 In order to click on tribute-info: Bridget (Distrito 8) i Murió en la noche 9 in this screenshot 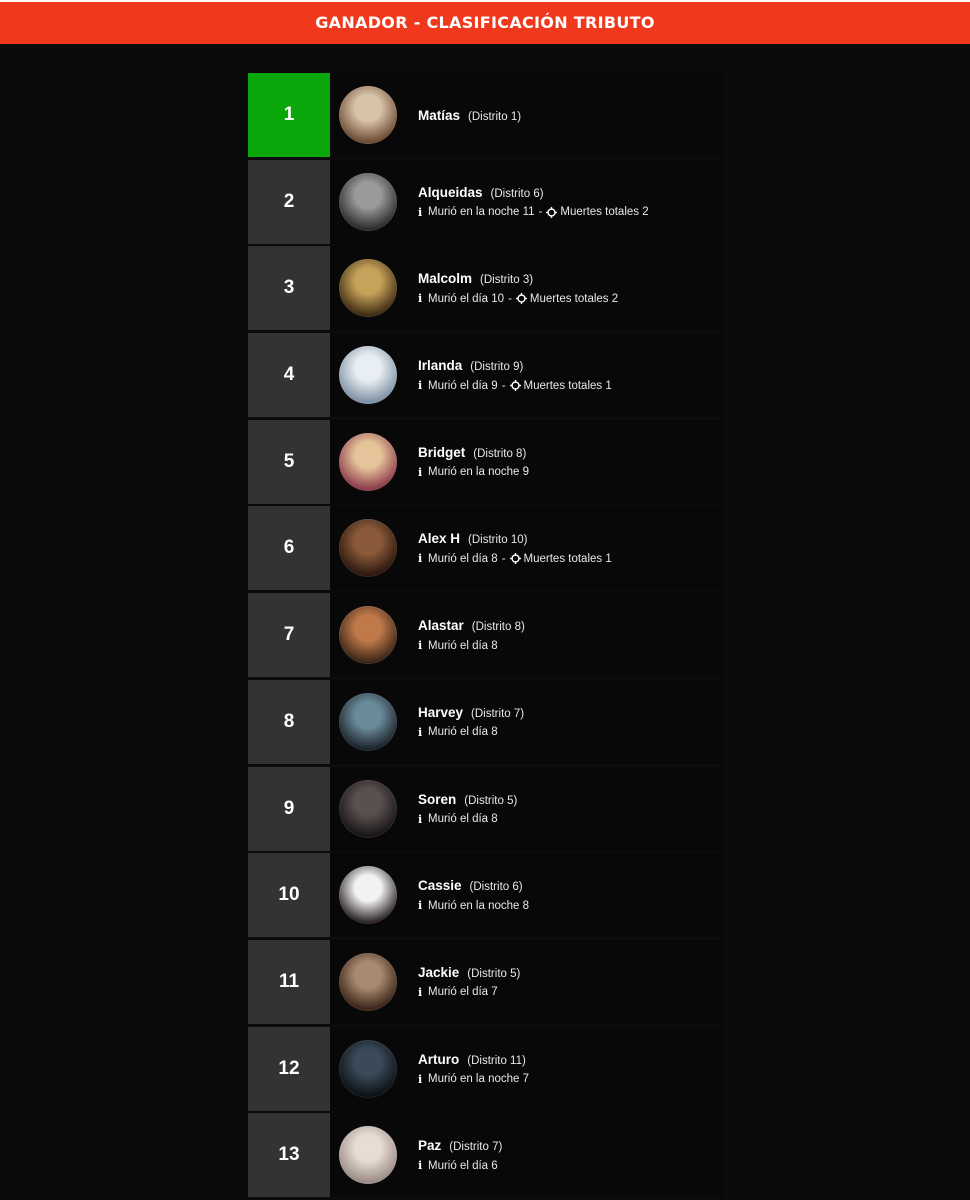, I will do `click(473, 462)`.